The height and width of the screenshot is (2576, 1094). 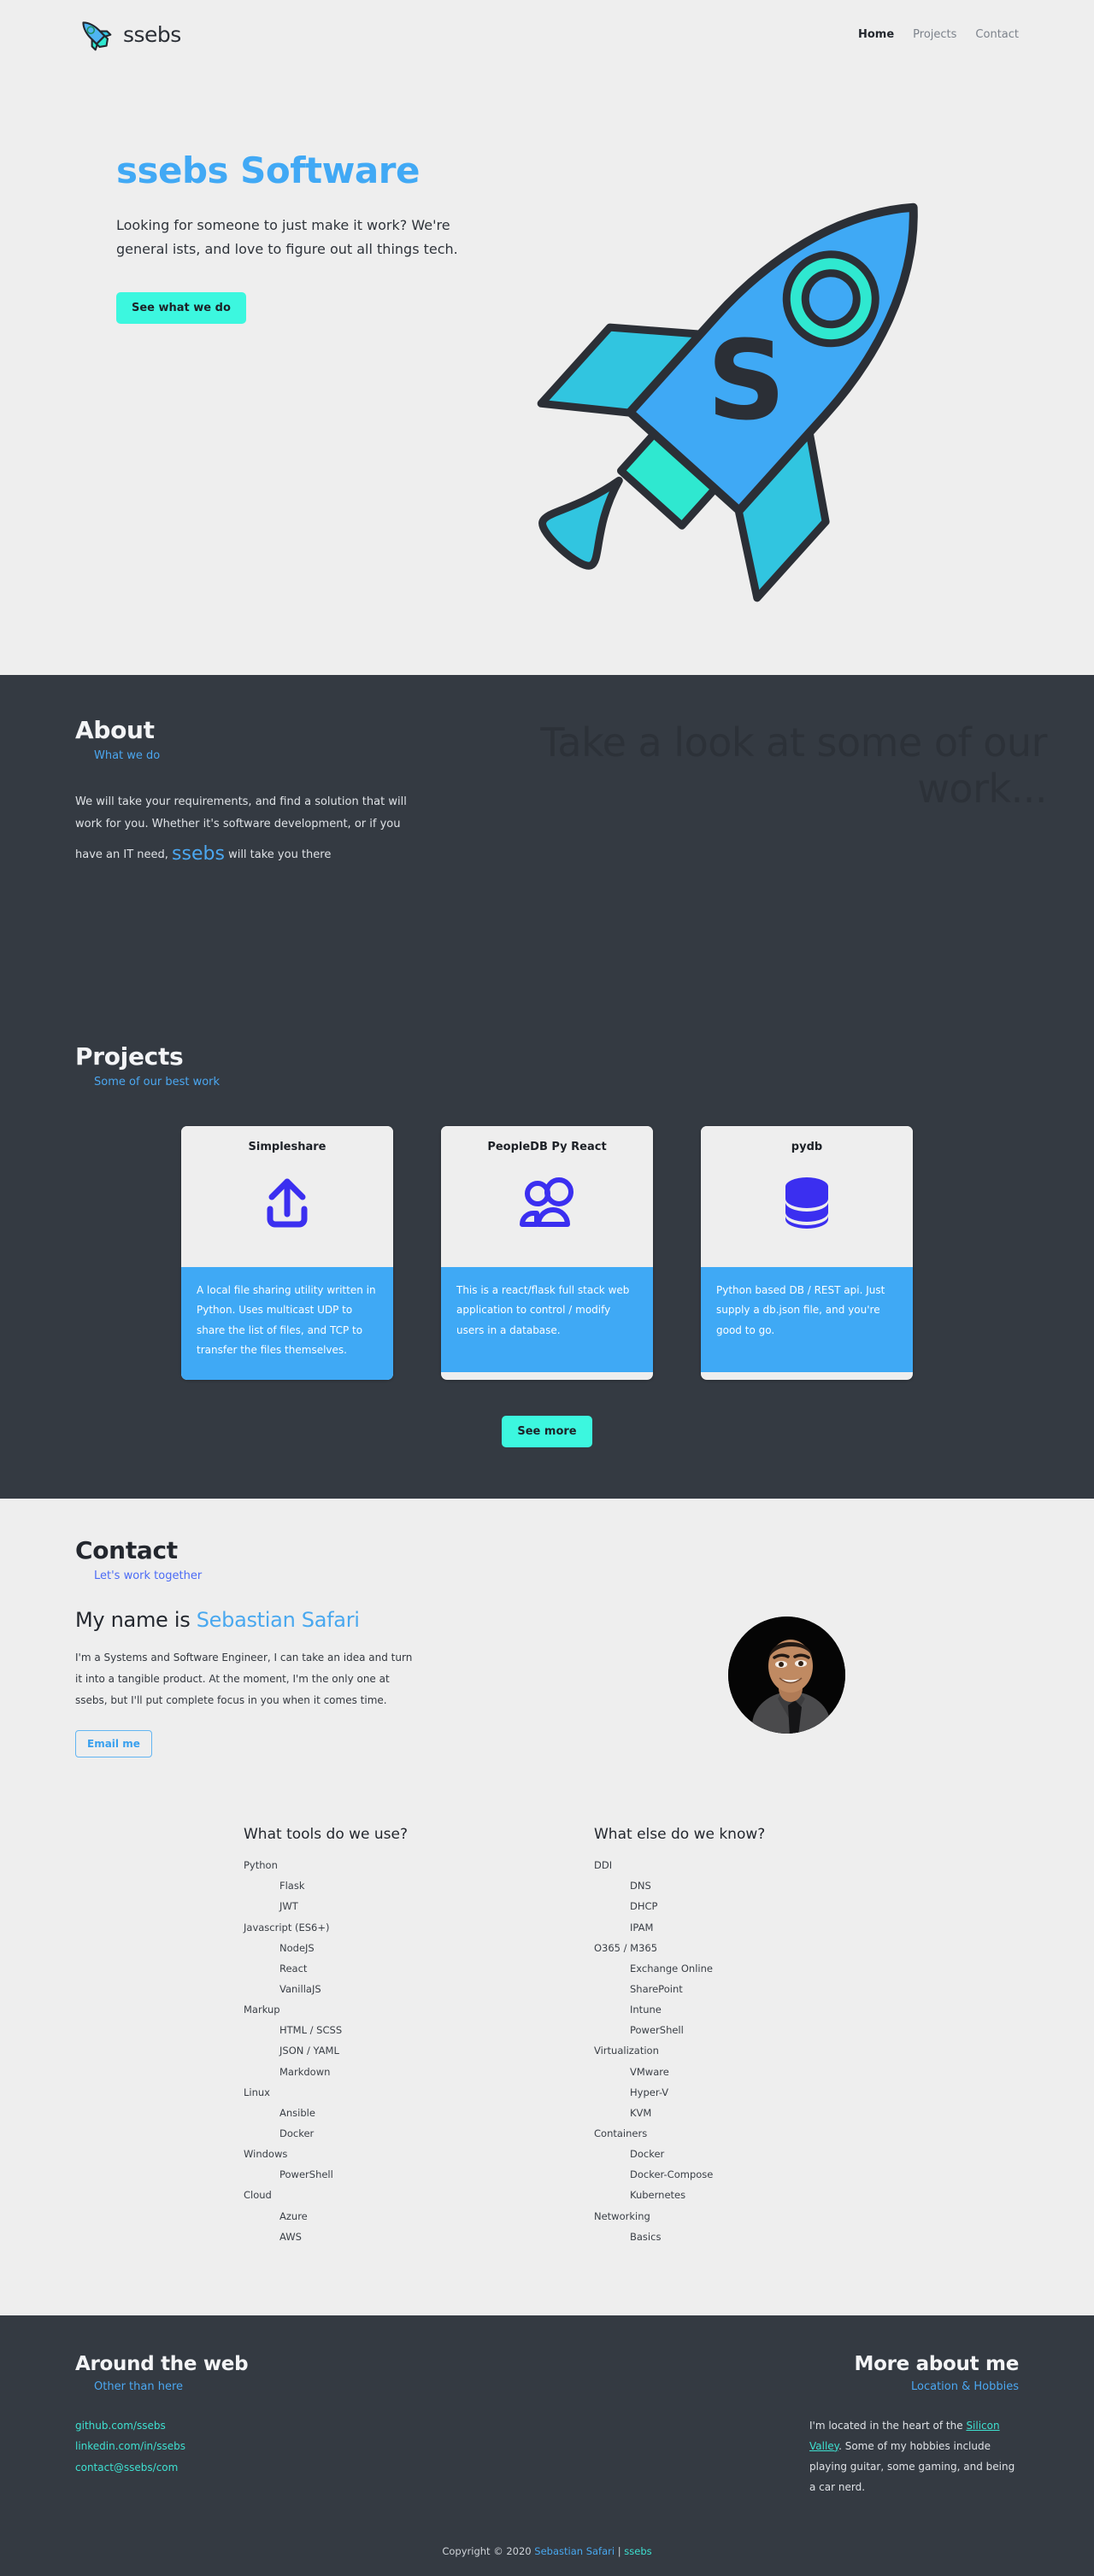 What do you see at coordinates (181, 308) in the screenshot?
I see `see-what-we-do-button: See what we do` at bounding box center [181, 308].